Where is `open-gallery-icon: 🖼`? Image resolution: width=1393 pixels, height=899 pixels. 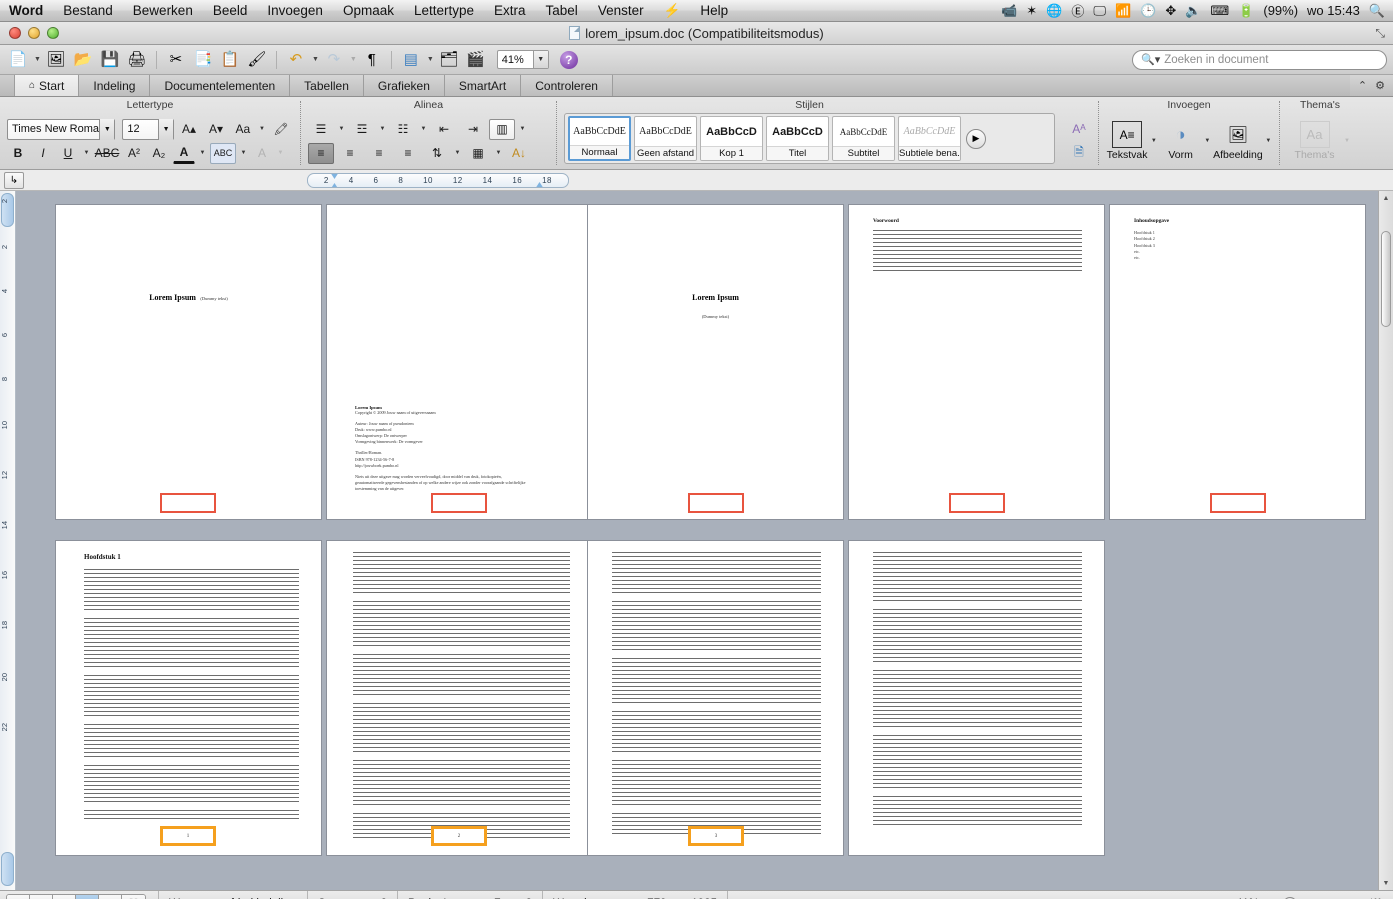
open-gallery-icon: 🖼 is located at coordinates (56, 60).